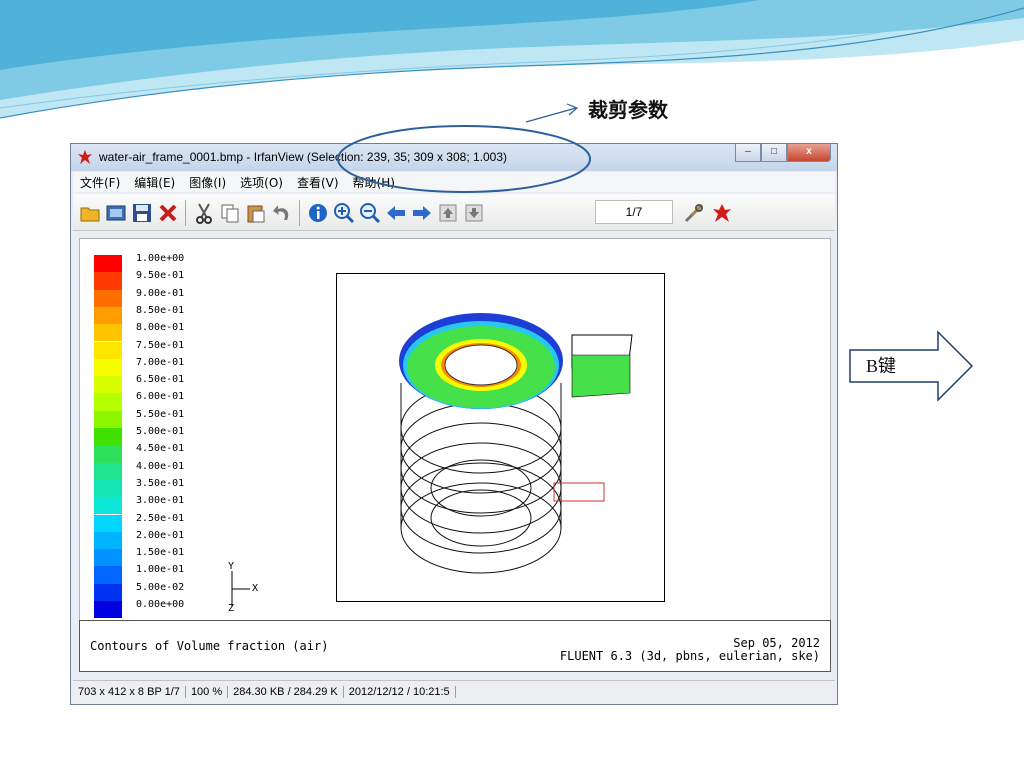 The image size is (1024, 768). I want to click on legend-label: 4.50e-01, so click(160, 449).